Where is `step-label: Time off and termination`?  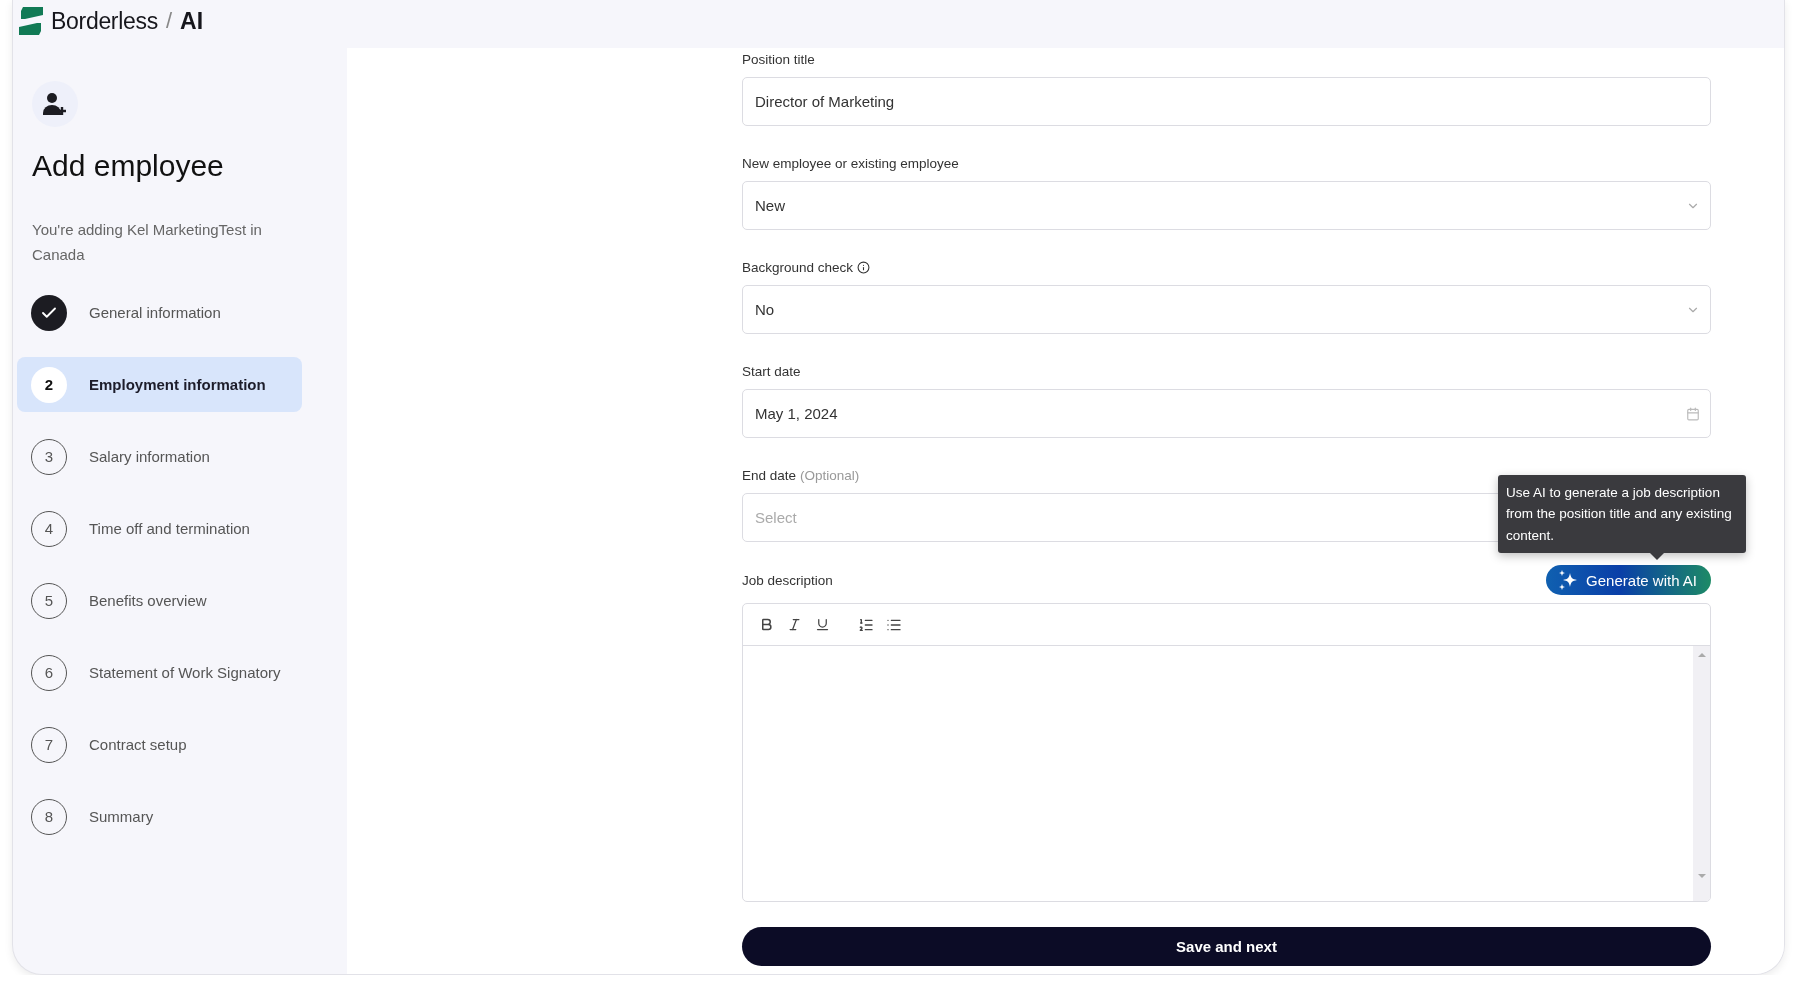
step-label: Time off and termination is located at coordinates (170, 529).